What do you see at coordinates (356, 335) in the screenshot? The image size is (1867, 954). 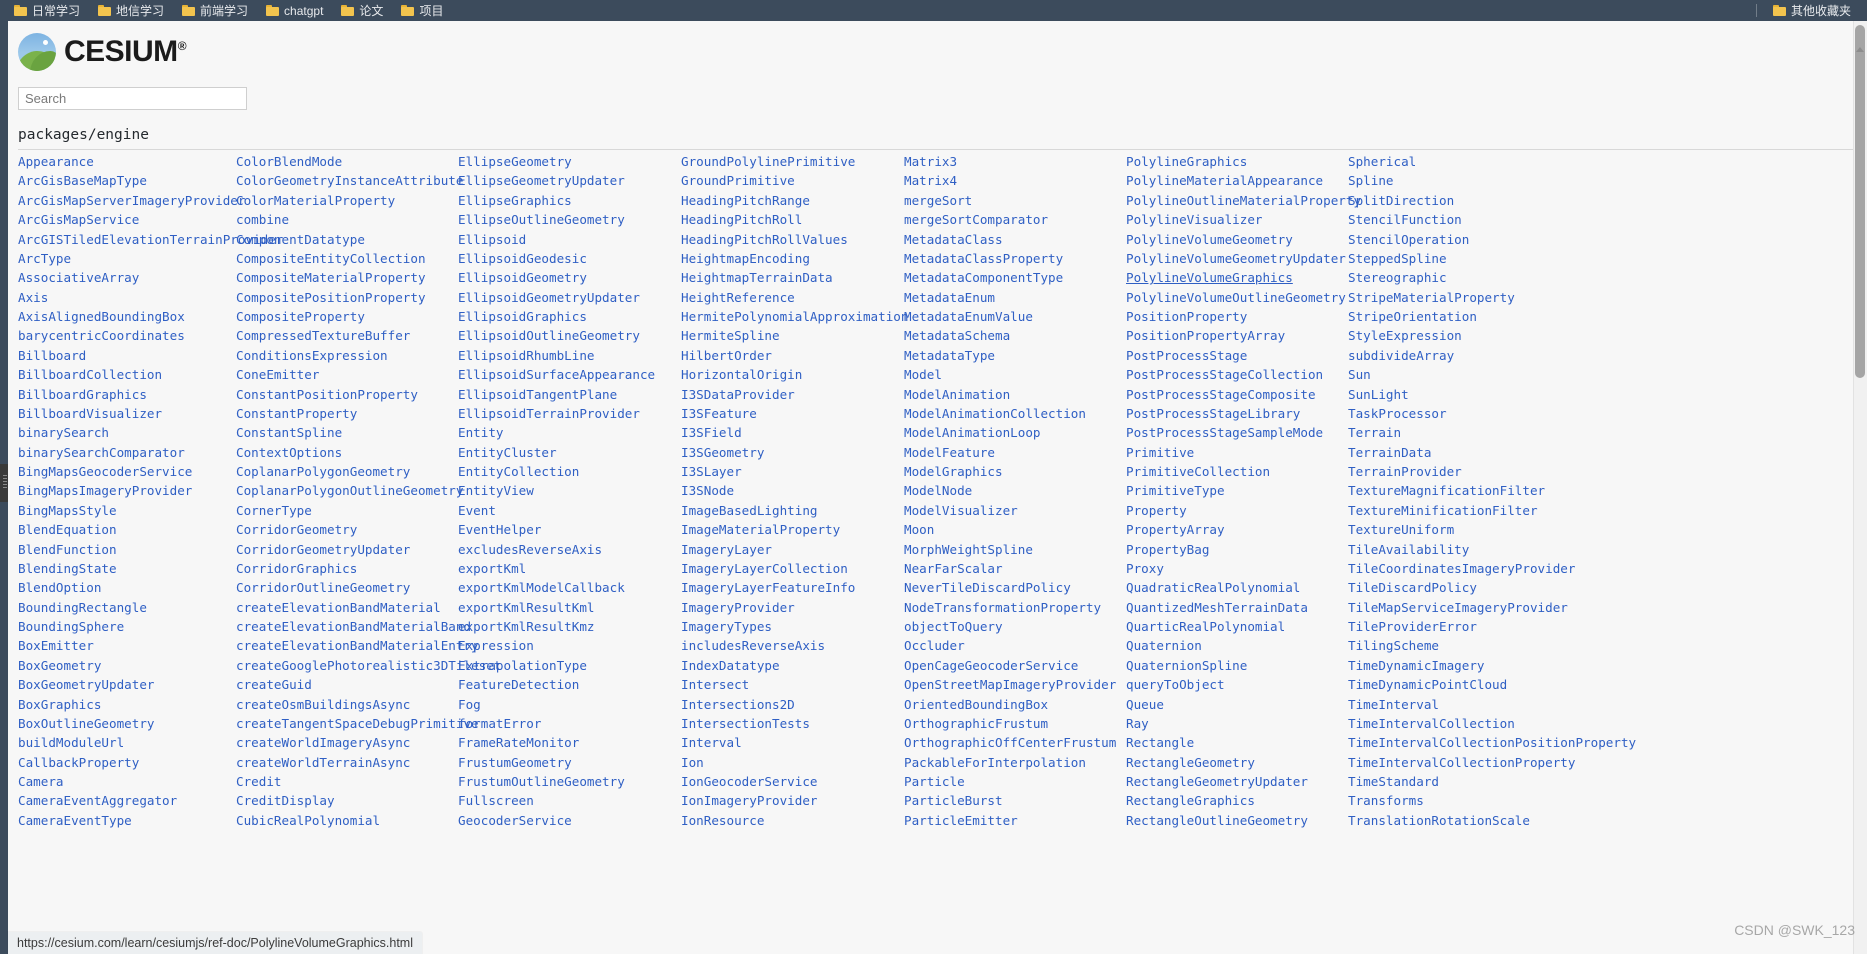 I see `api-link: CompressedTextureBuffer` at bounding box center [356, 335].